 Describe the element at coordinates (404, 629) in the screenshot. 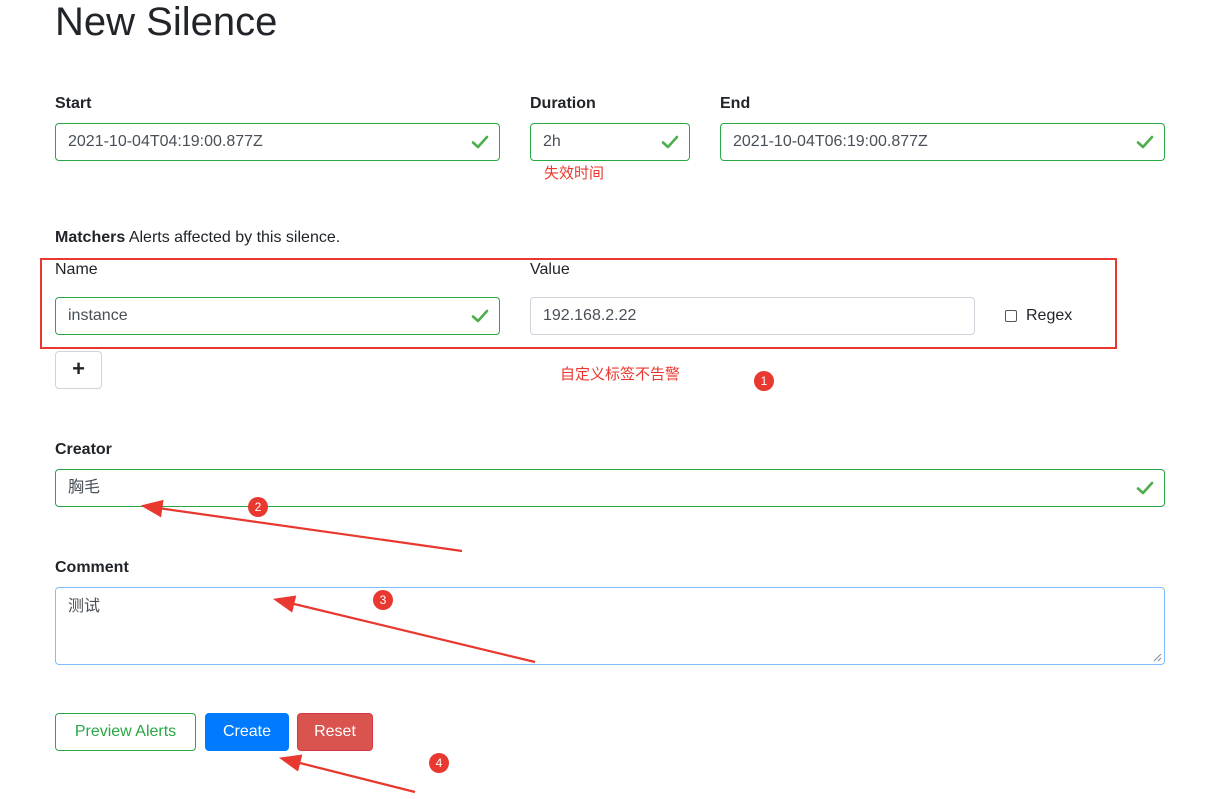

I see `arrow-comment` at that location.